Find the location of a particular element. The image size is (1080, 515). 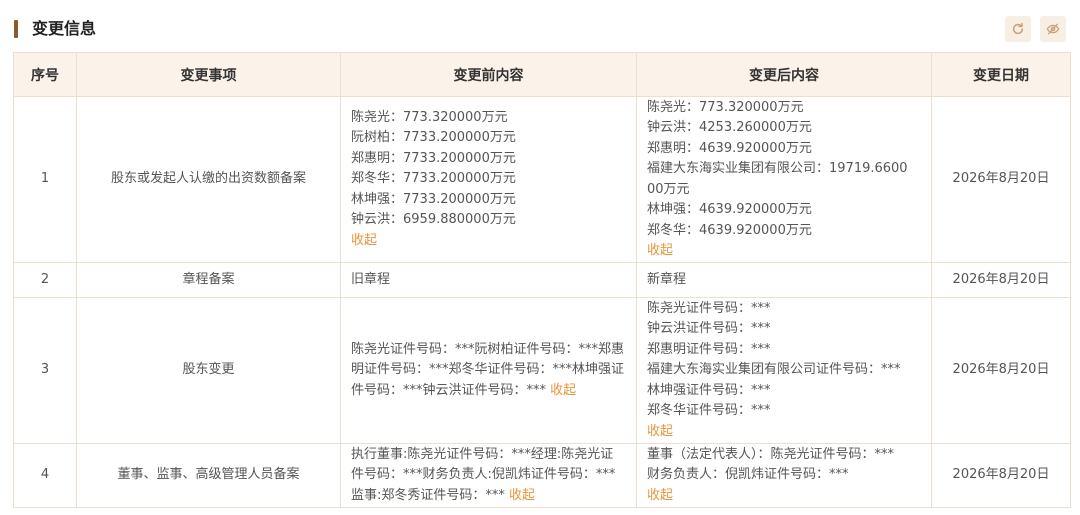

header-index: 序号 is located at coordinates (45, 74).